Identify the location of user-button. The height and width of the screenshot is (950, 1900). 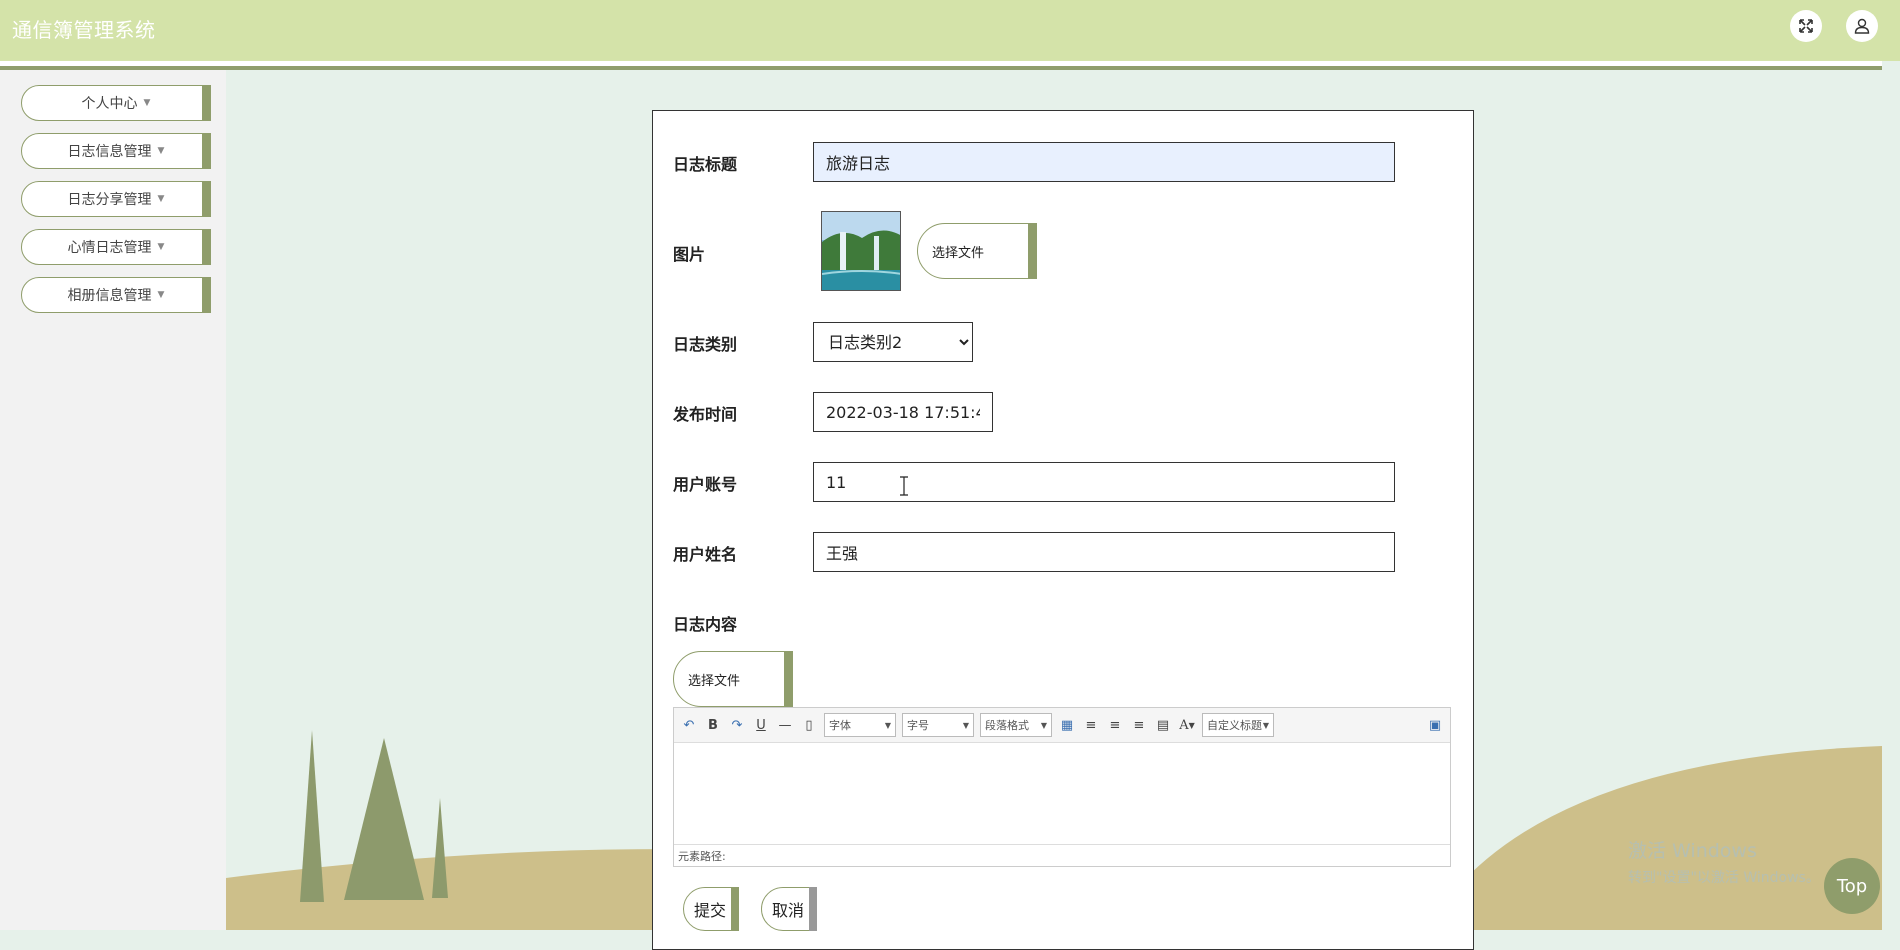
(1862, 26).